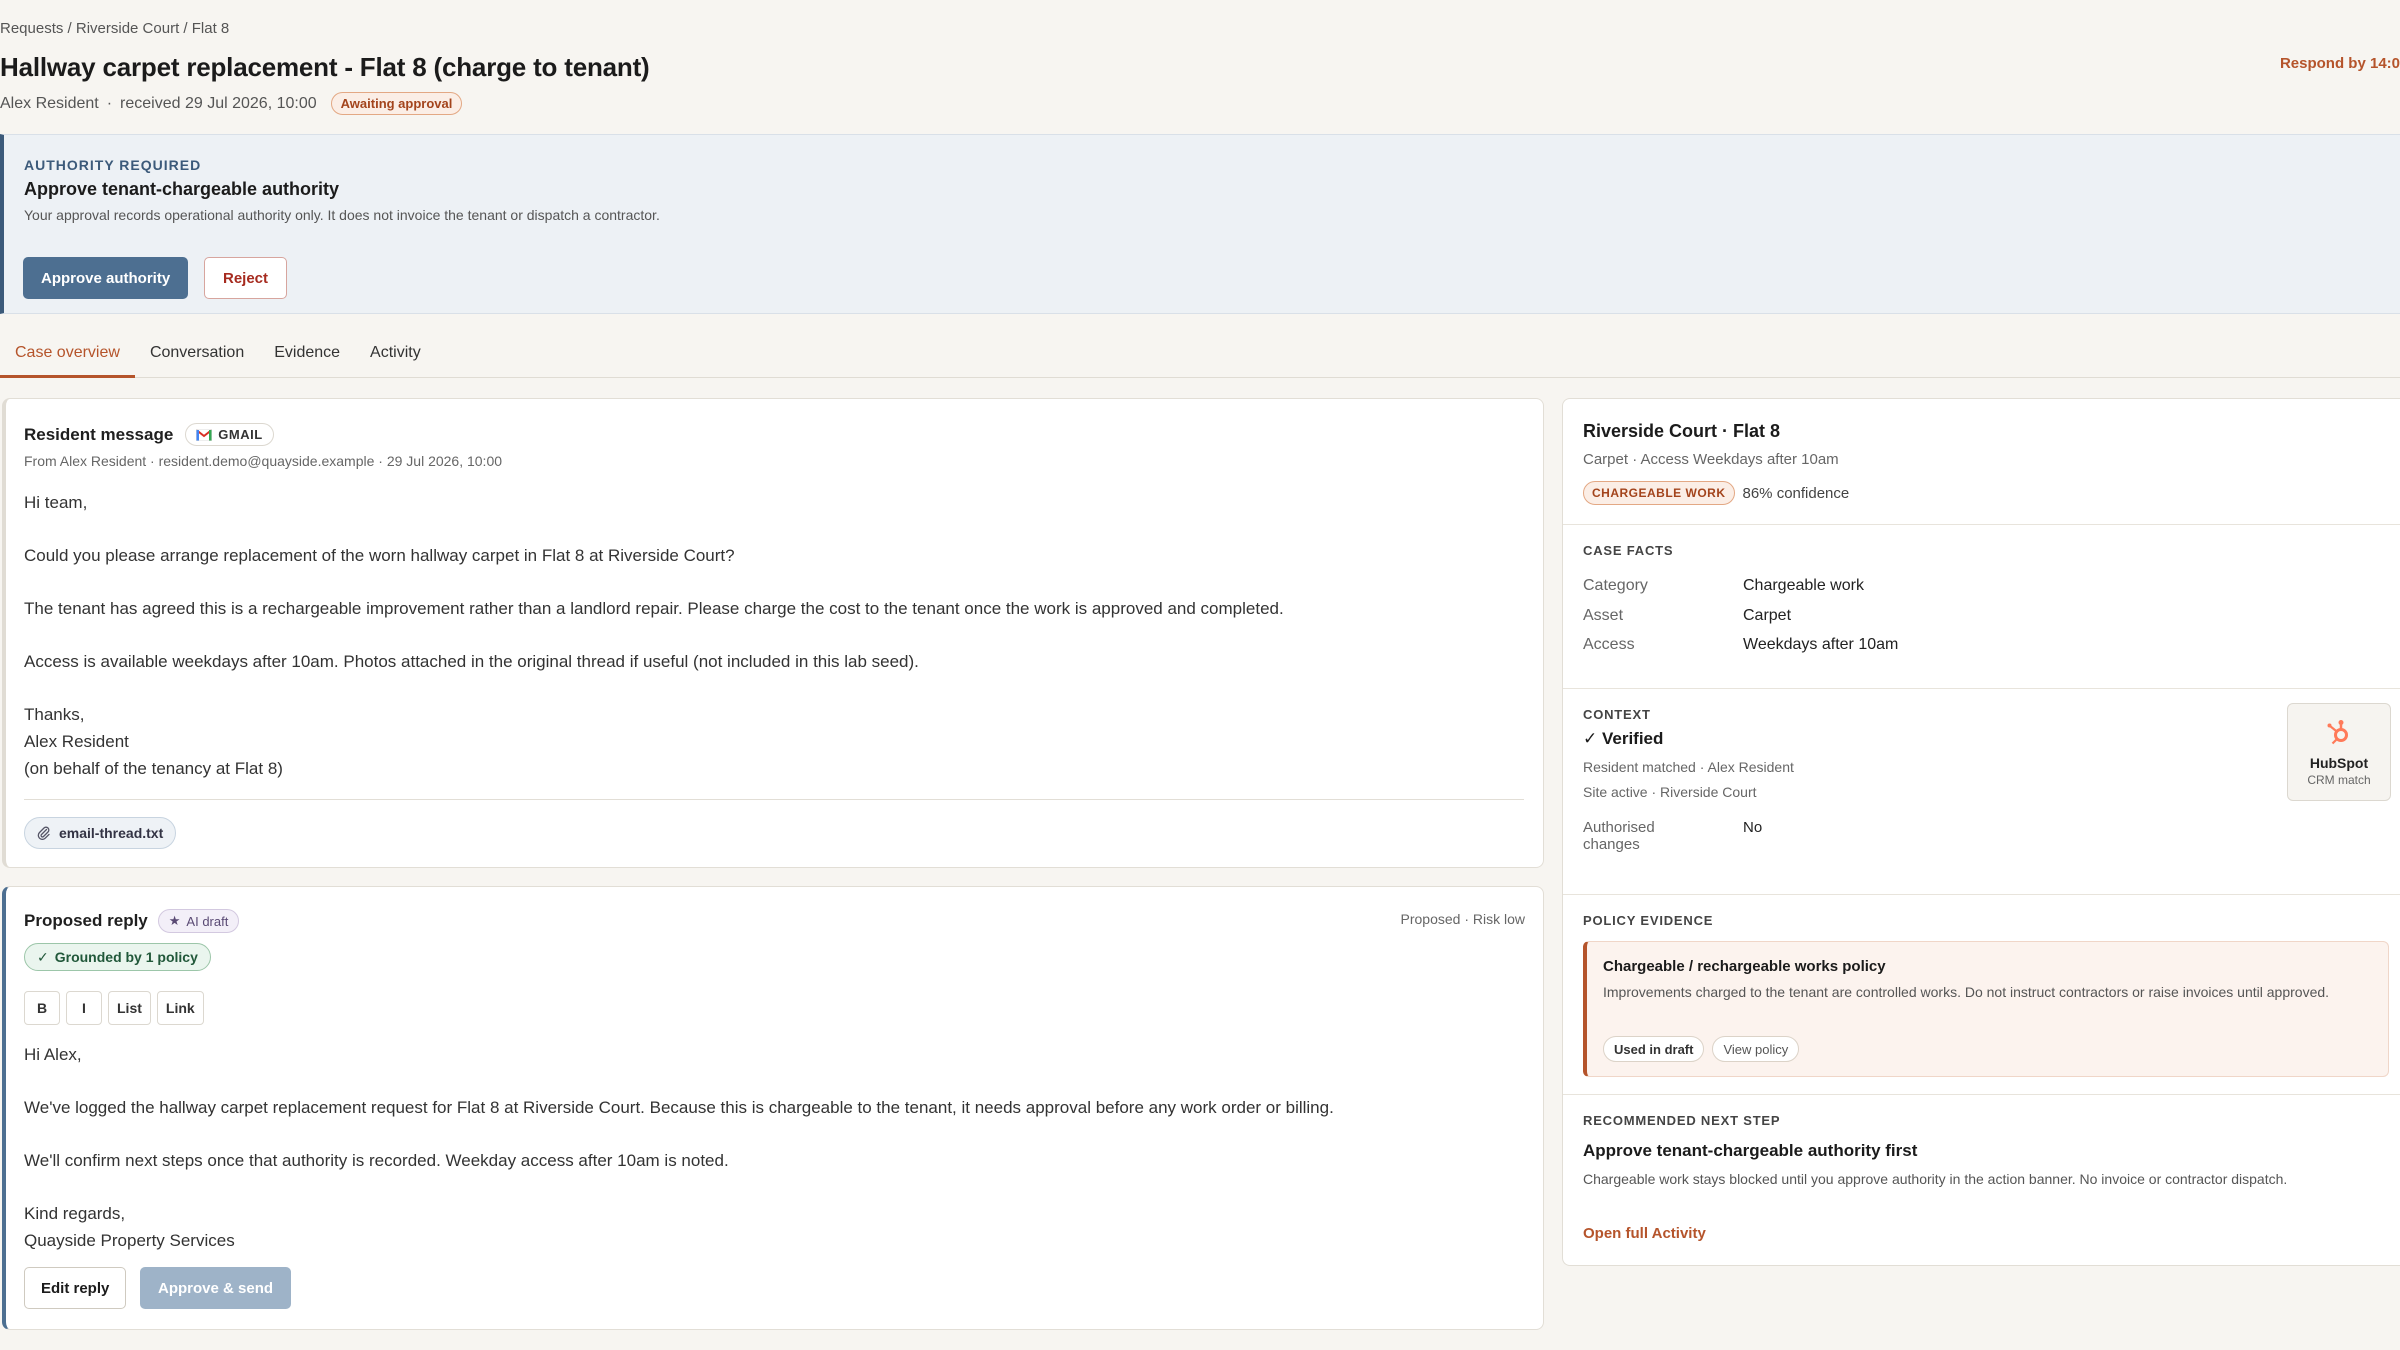  I want to click on policy-evidence-kicker: POLICY EVIDENCE, so click(1648, 920).